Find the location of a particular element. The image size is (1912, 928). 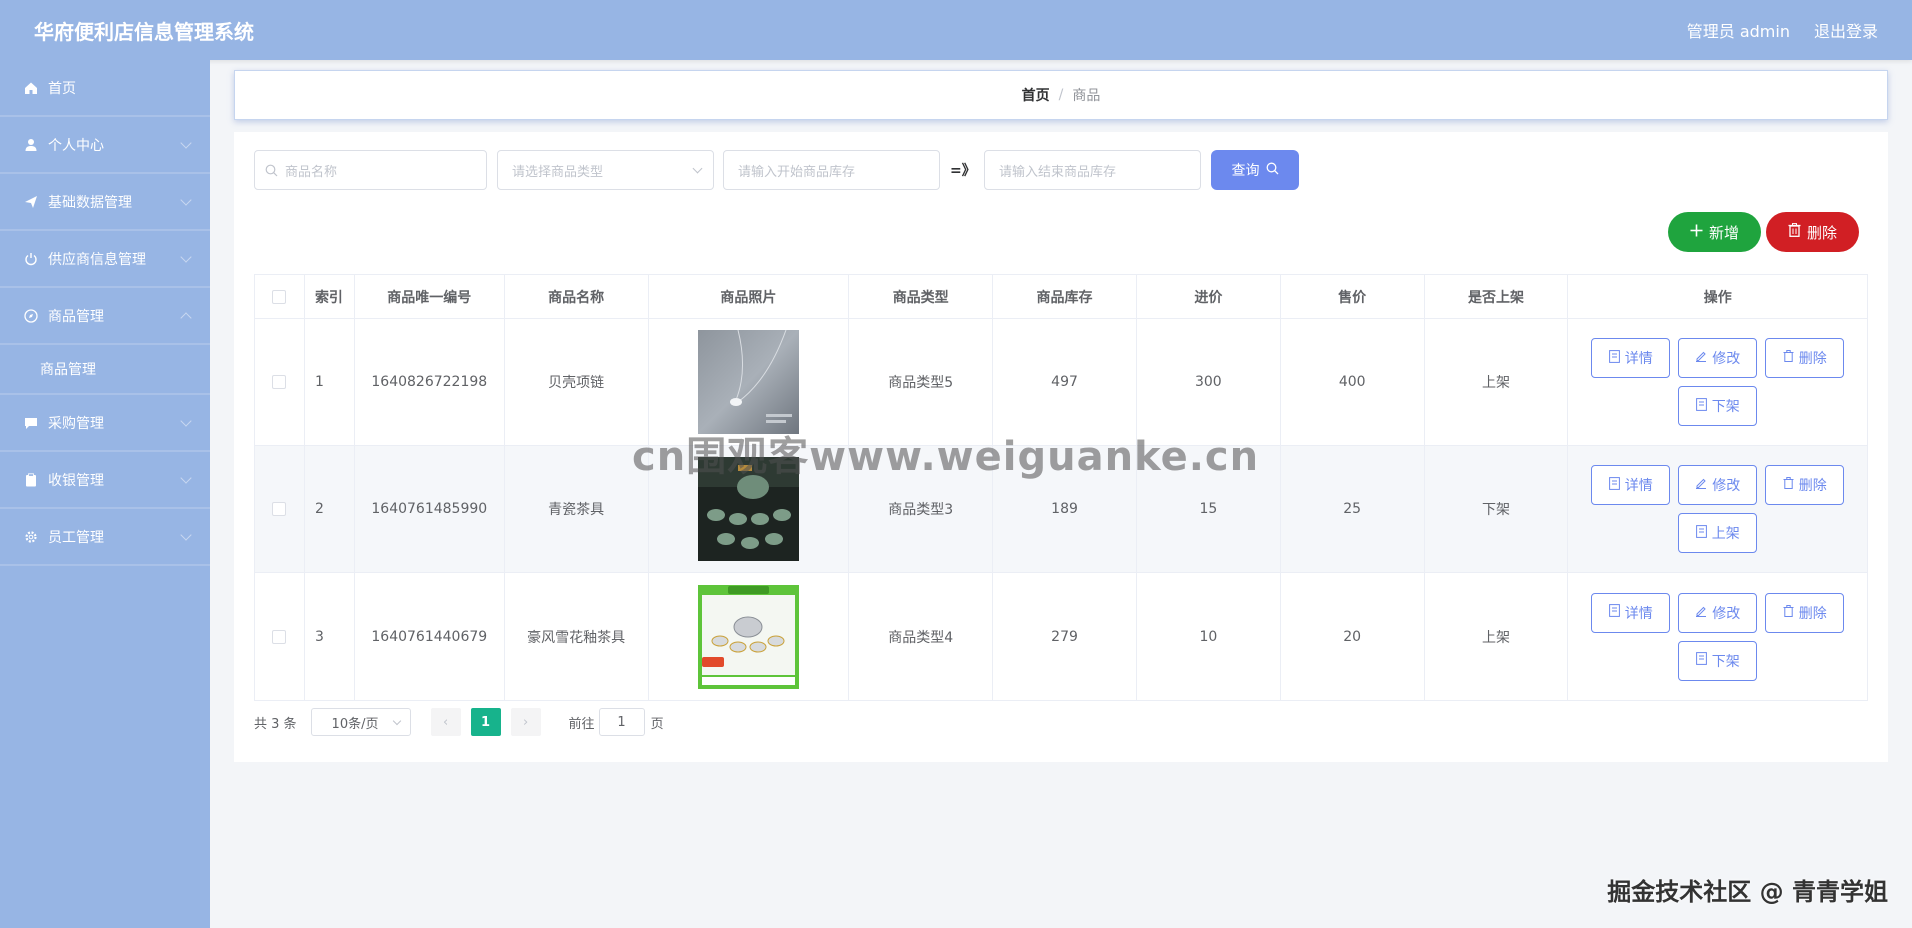

select-all-checkbox is located at coordinates (279, 296).